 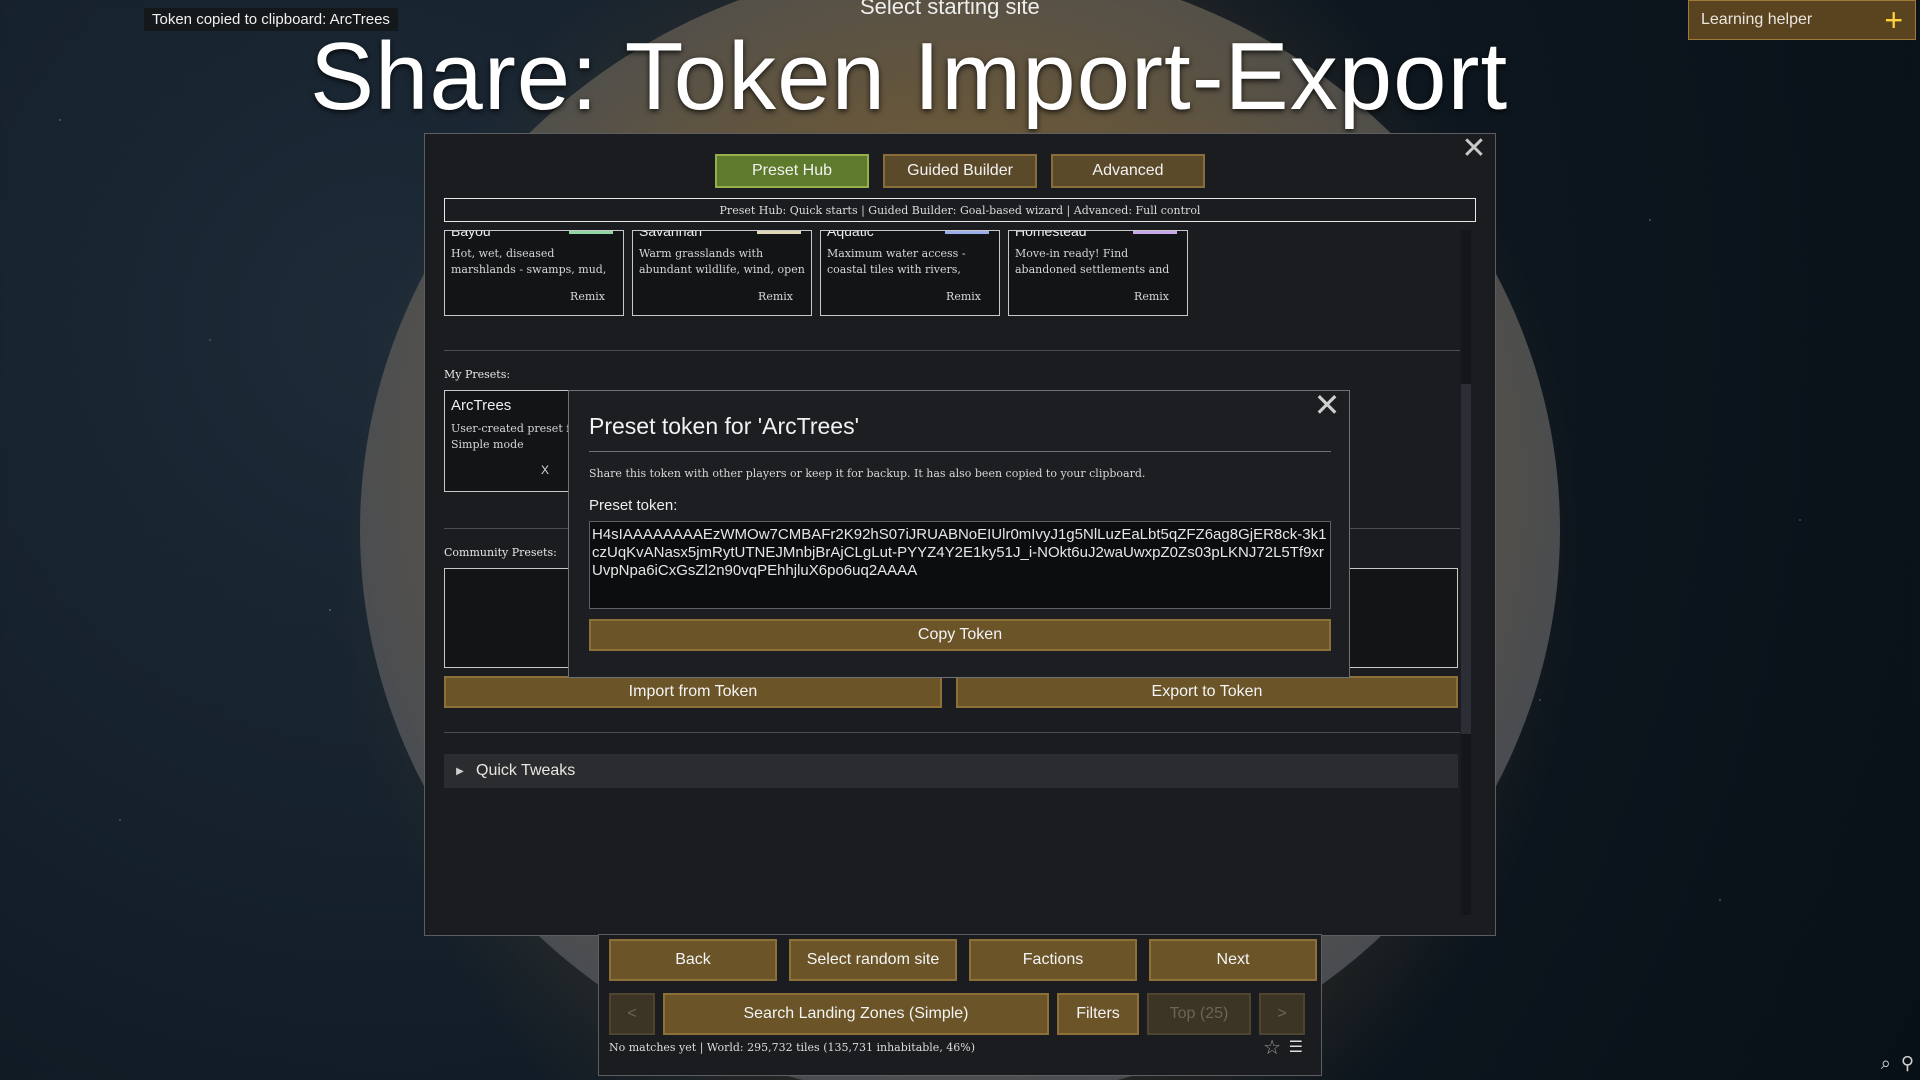 What do you see at coordinates (633, 505) in the screenshot?
I see `token-label: Preset token:` at bounding box center [633, 505].